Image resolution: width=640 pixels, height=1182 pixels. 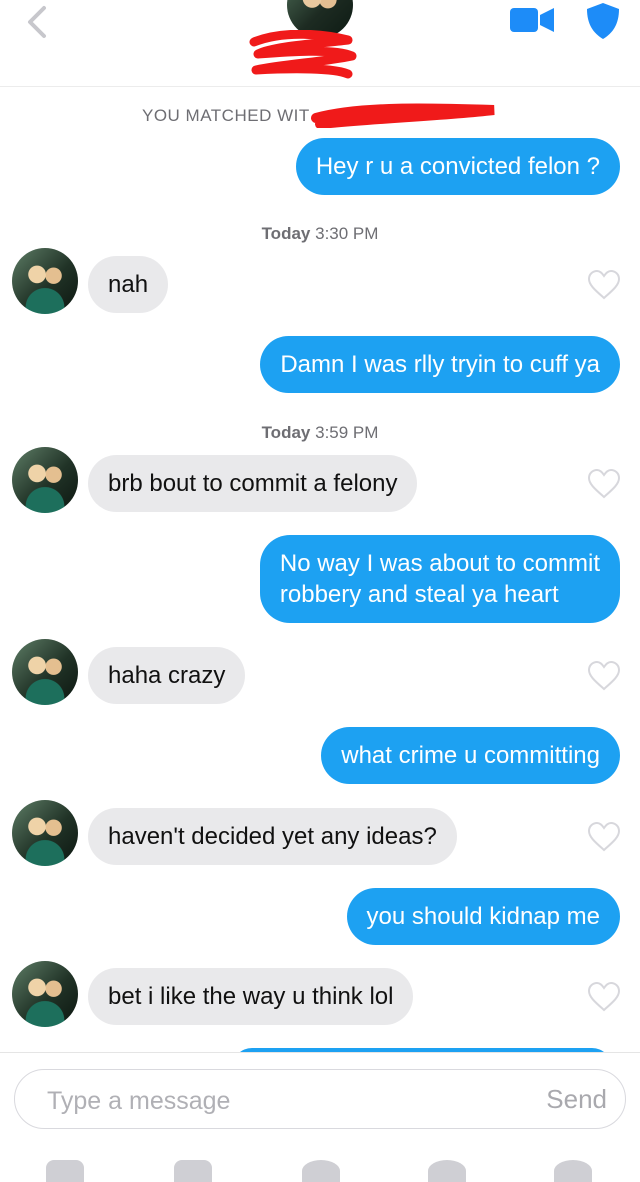 I want to click on timestamp: Today 3:59 PM, so click(x=320, y=432).